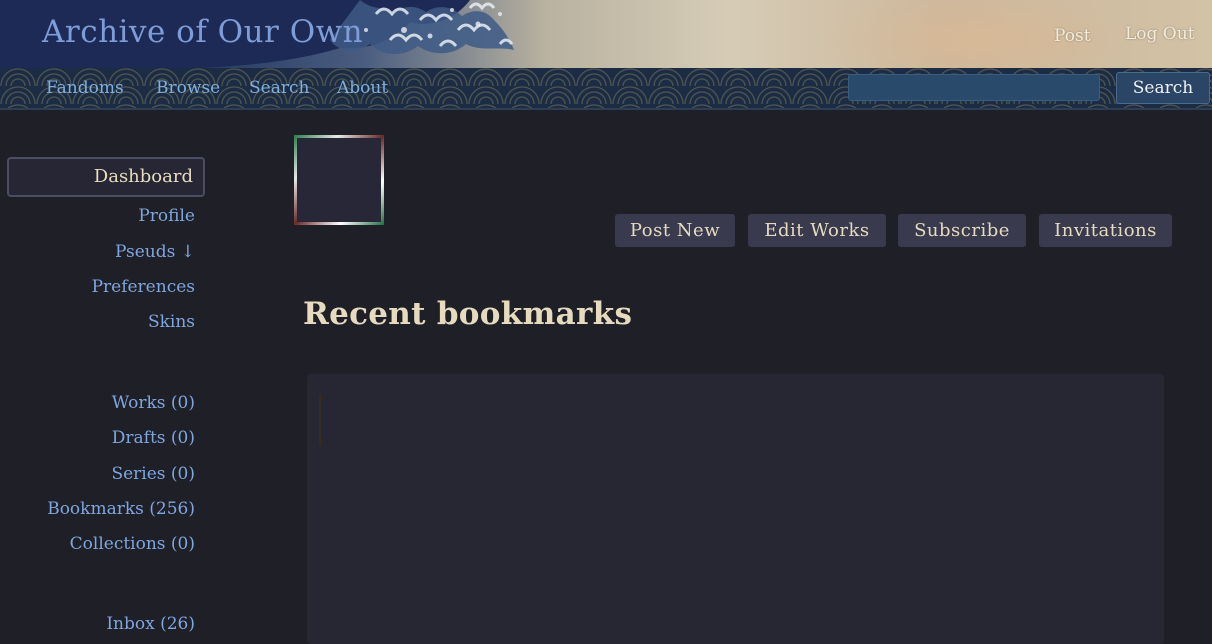 Image resolution: width=1212 pixels, height=644 pixels. What do you see at coordinates (1072, 36) in the screenshot?
I see `post-link: Post` at bounding box center [1072, 36].